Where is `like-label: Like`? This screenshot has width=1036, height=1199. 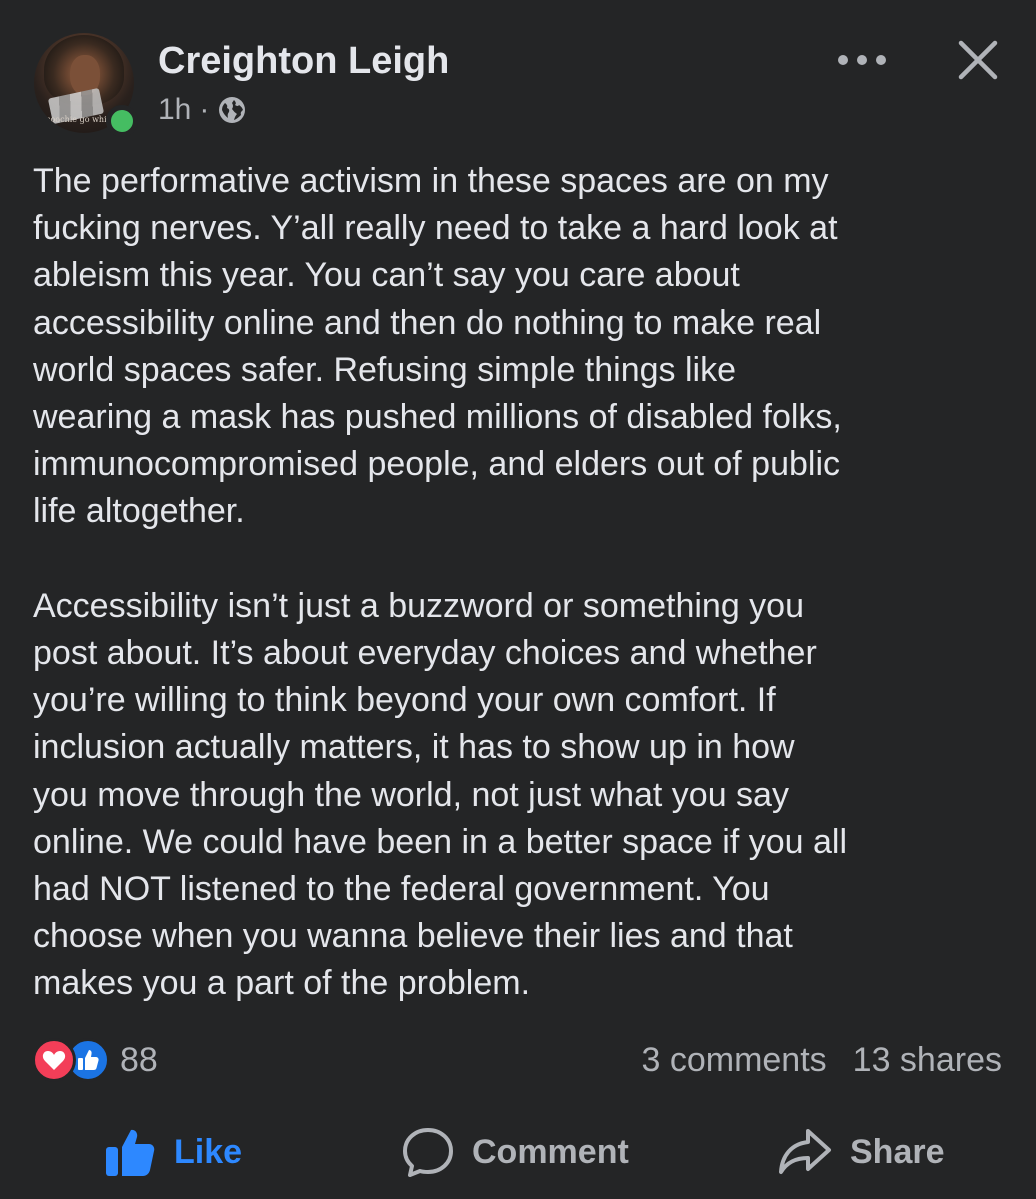 like-label: Like is located at coordinates (208, 1151).